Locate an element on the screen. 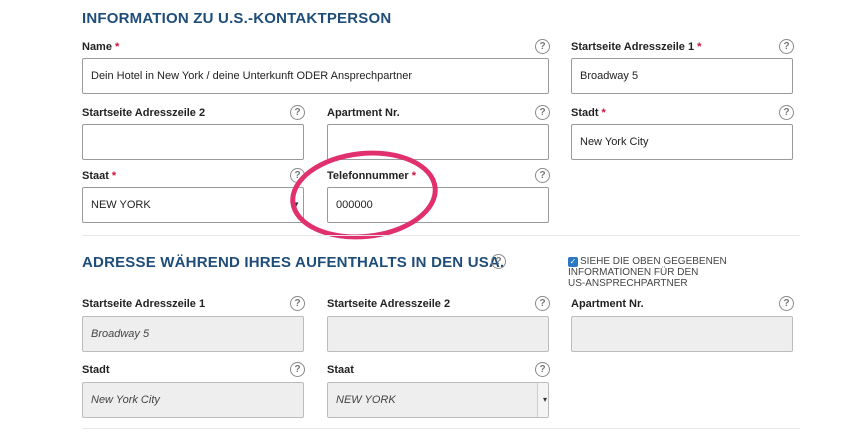  state-label: Staat * is located at coordinates (99, 176).